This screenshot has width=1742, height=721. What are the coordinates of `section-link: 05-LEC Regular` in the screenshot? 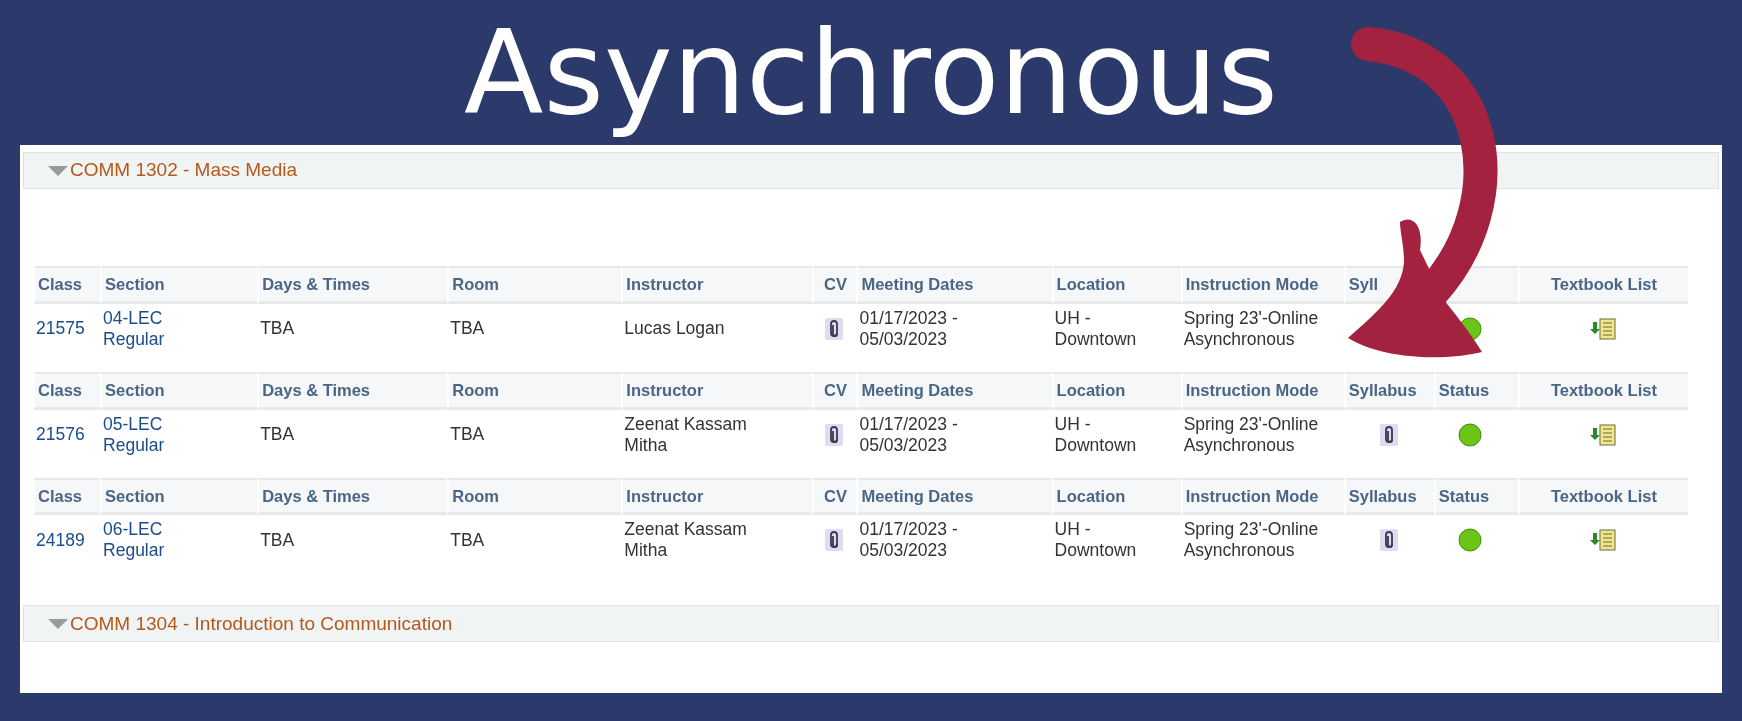 It's located at (143, 434).